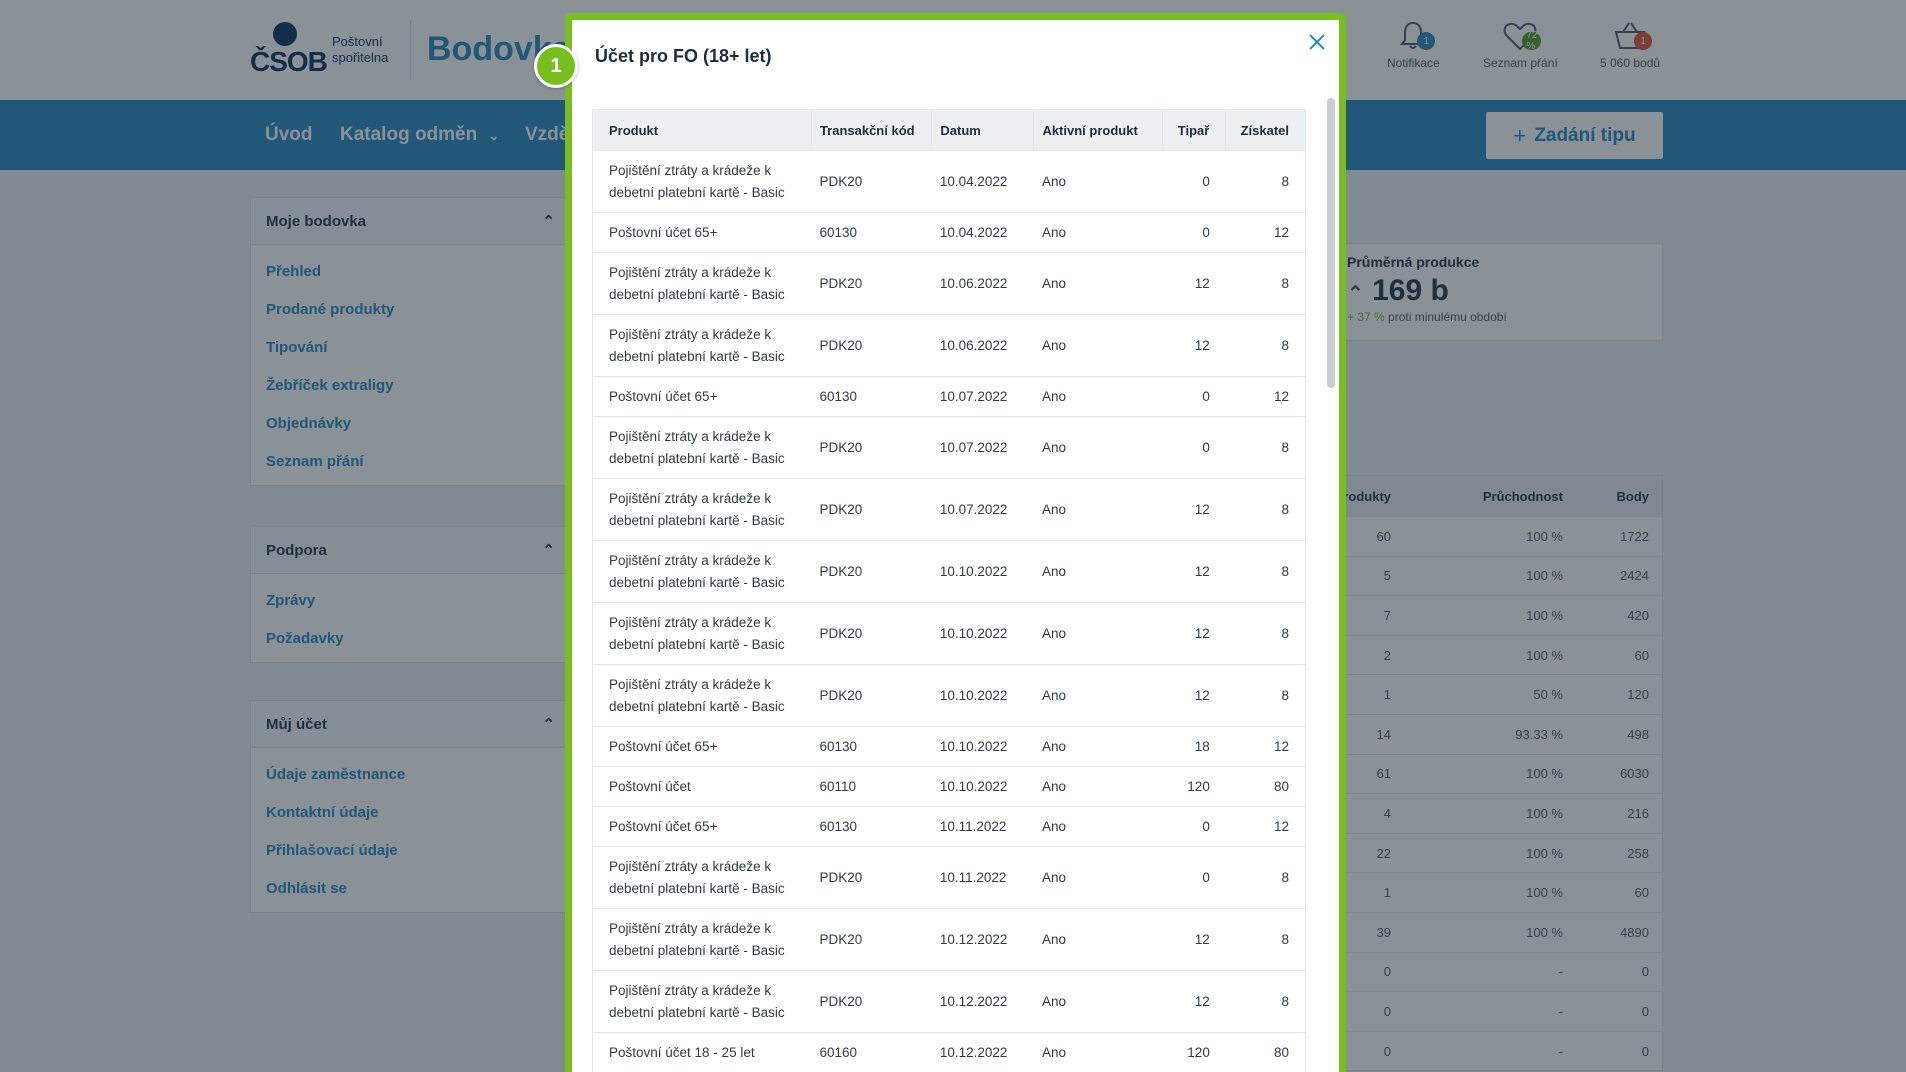 Image resolution: width=1906 pixels, height=1072 pixels. I want to click on cell-transaction-code: 60160, so click(871, 1052).